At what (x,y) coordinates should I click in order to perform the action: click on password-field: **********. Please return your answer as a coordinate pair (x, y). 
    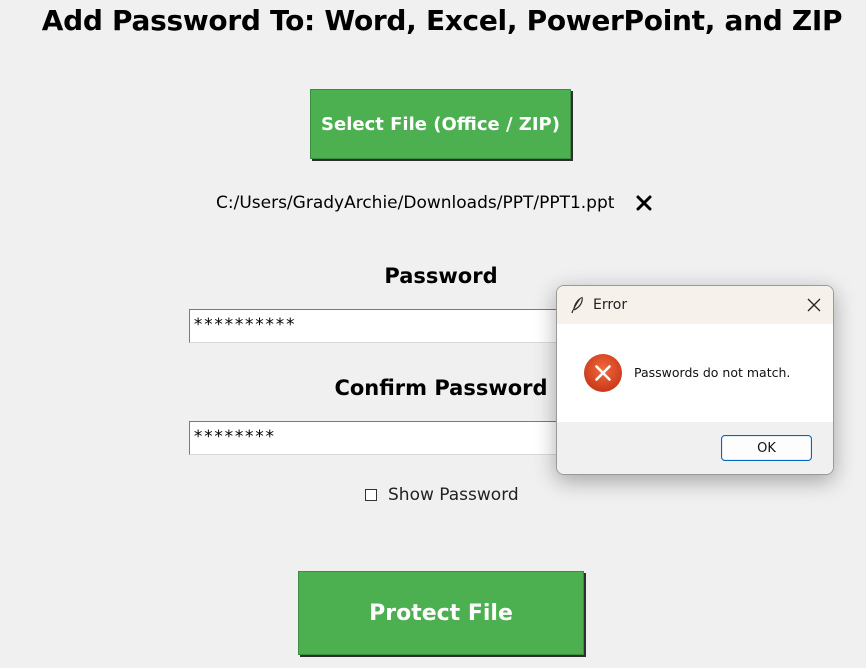
    Looking at the image, I should click on (376, 326).